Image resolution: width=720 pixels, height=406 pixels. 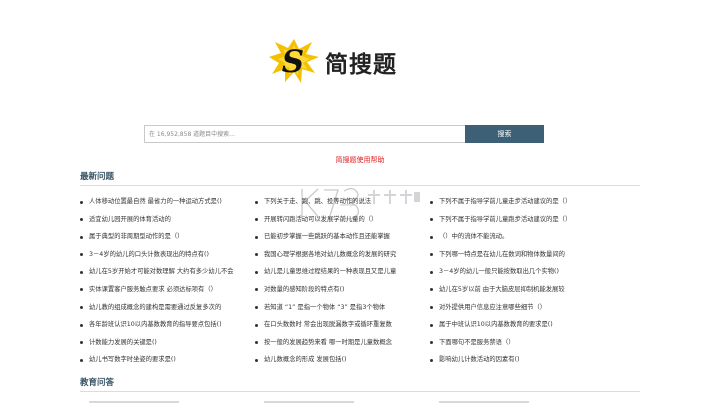 I want to click on list-item: 属于中班认识10以内基数教育的要求是(), so click(x=514, y=326).